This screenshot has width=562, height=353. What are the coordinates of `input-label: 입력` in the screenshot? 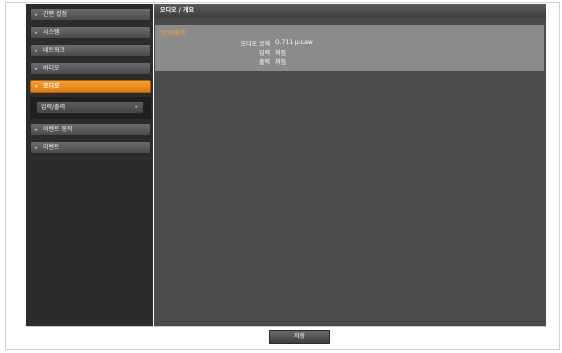 It's located at (264, 53).